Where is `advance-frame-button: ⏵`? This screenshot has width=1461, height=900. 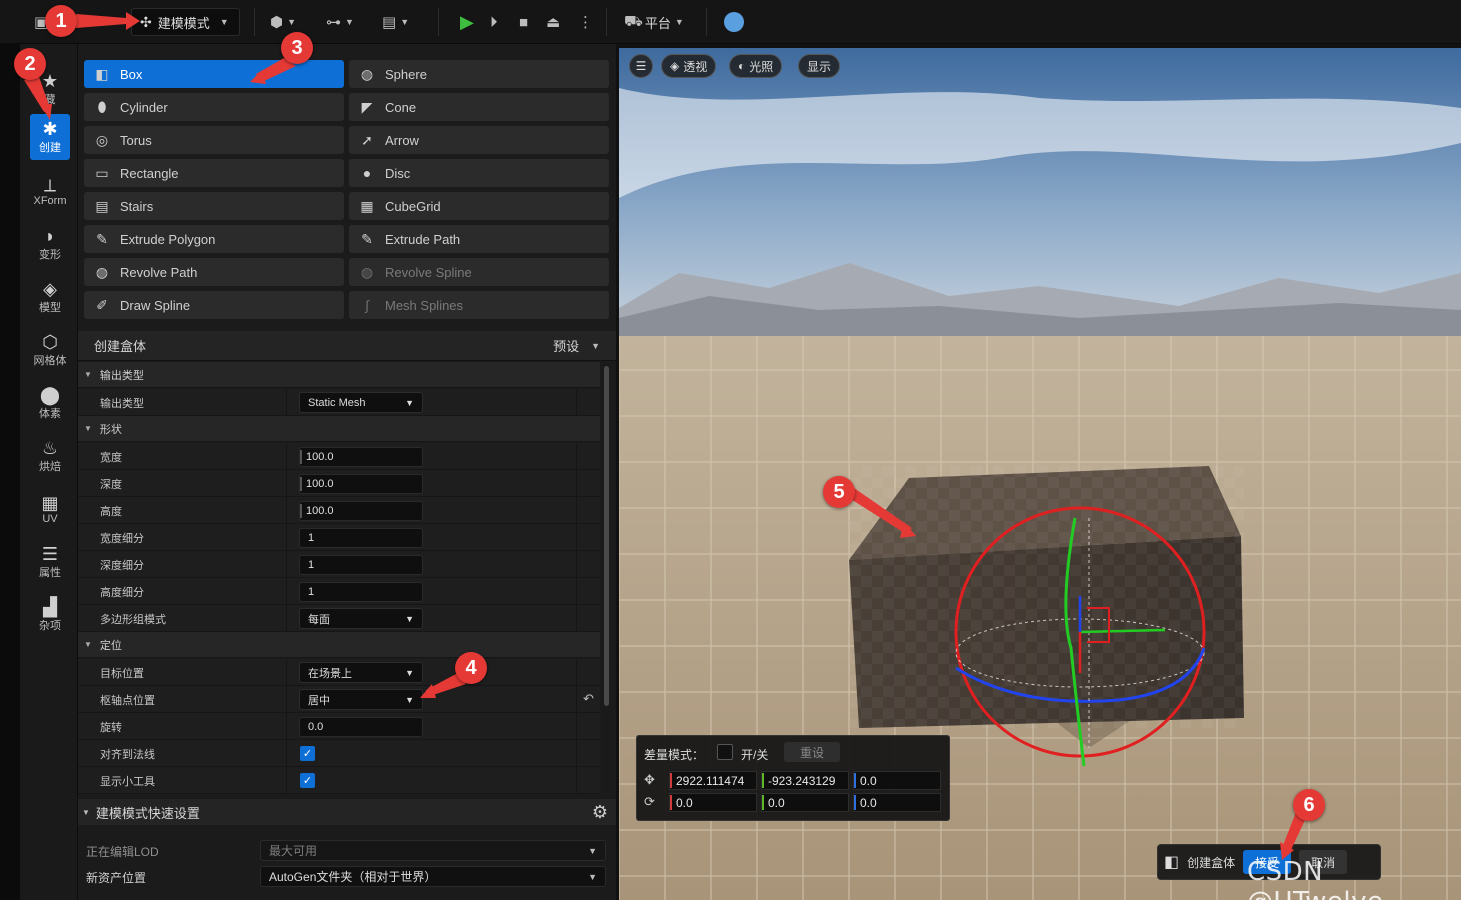
advance-frame-button: ⏵ is located at coordinates (494, 22).